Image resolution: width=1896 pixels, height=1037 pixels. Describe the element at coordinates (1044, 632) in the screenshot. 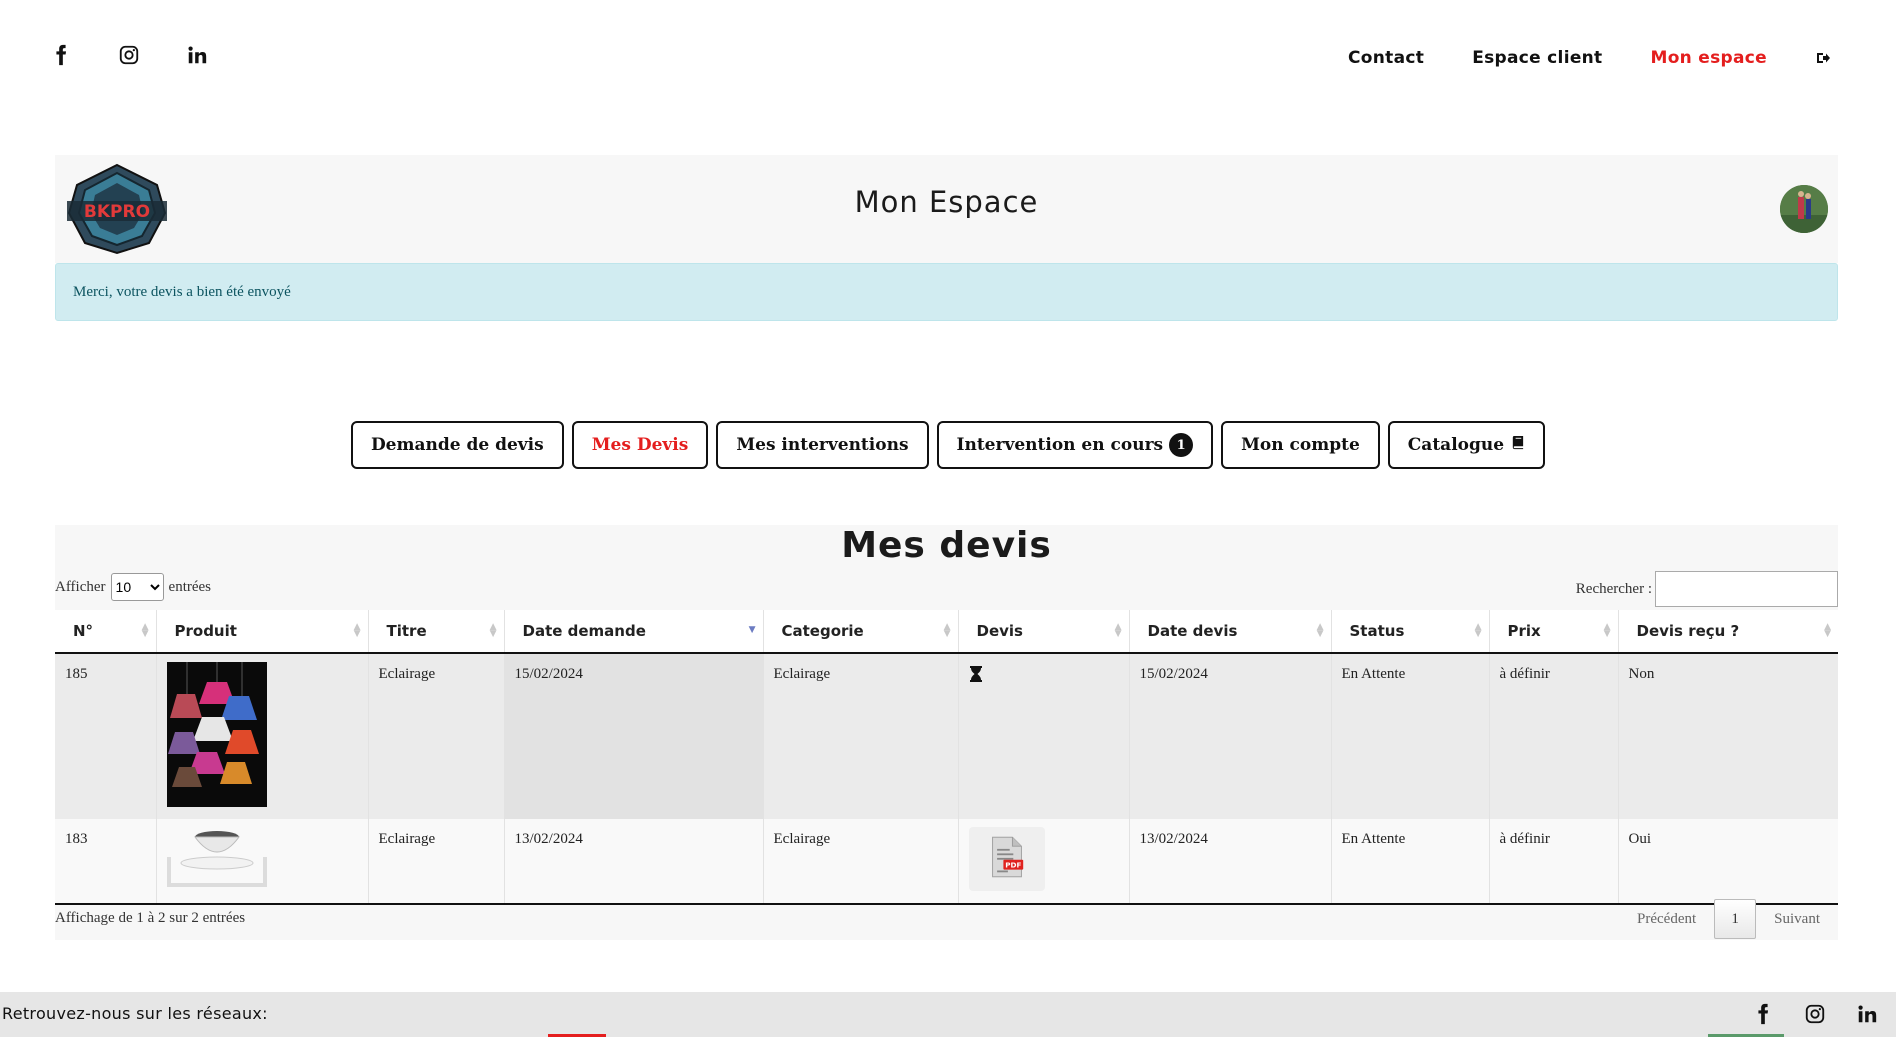

I see `col-header-devis: Devis ▲ ▼` at that location.